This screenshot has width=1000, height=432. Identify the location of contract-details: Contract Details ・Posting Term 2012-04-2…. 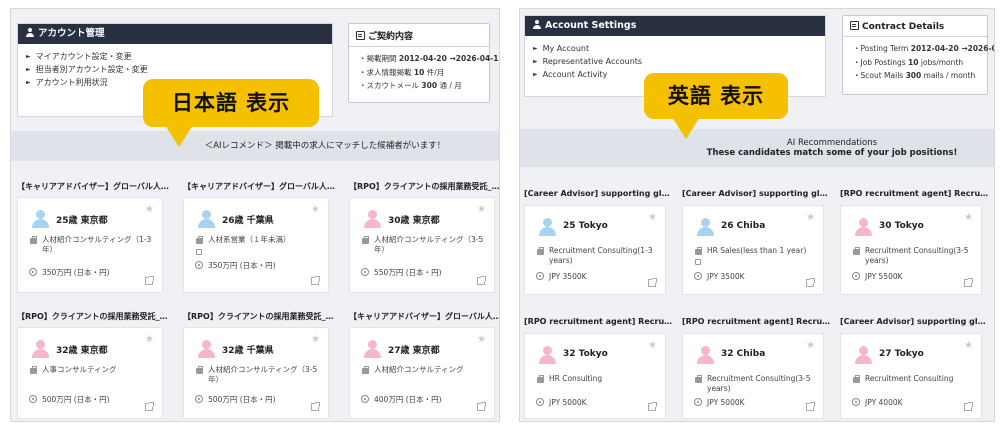
(918, 55).